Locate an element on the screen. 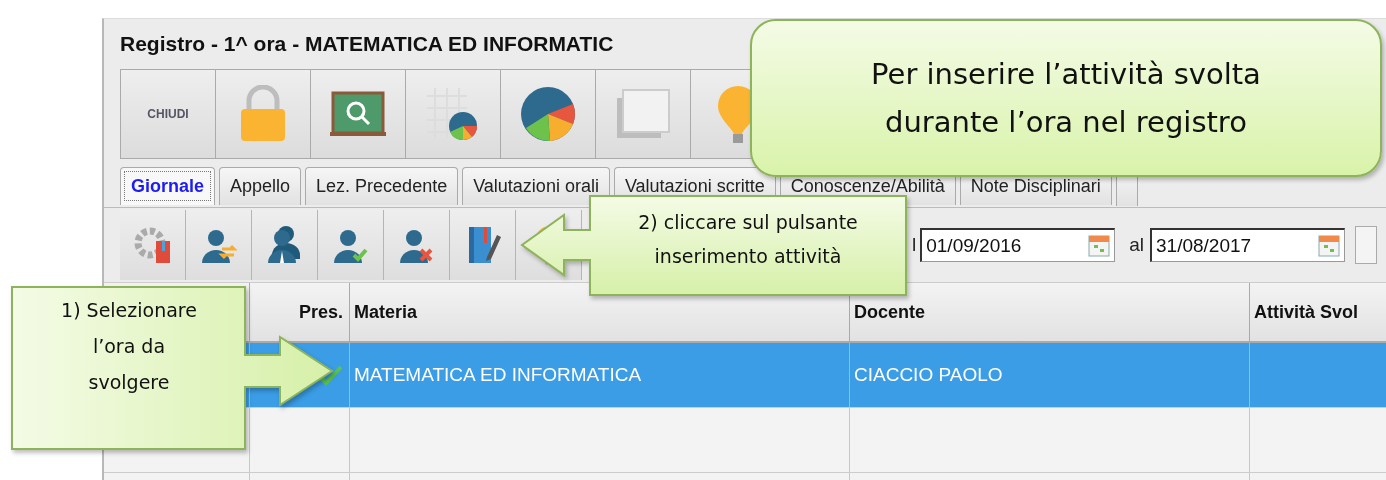  tooltip-text: inserimento attività is located at coordinates (748, 256).